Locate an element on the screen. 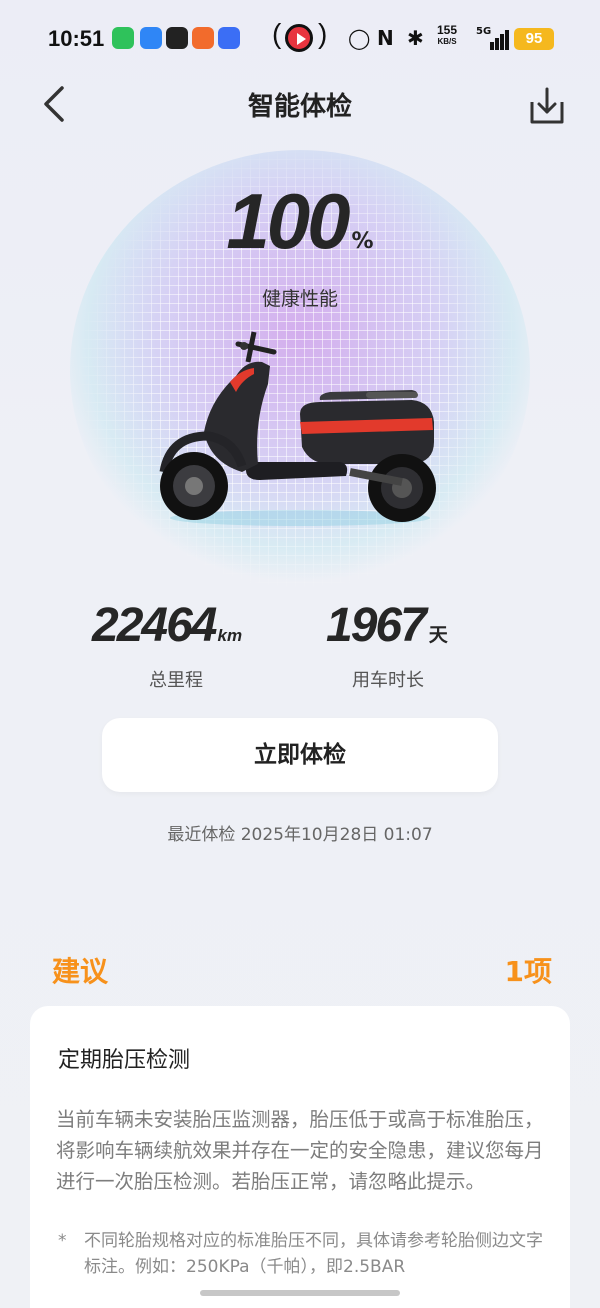  suggestion-title: 定期胎压检测 is located at coordinates (124, 1060).